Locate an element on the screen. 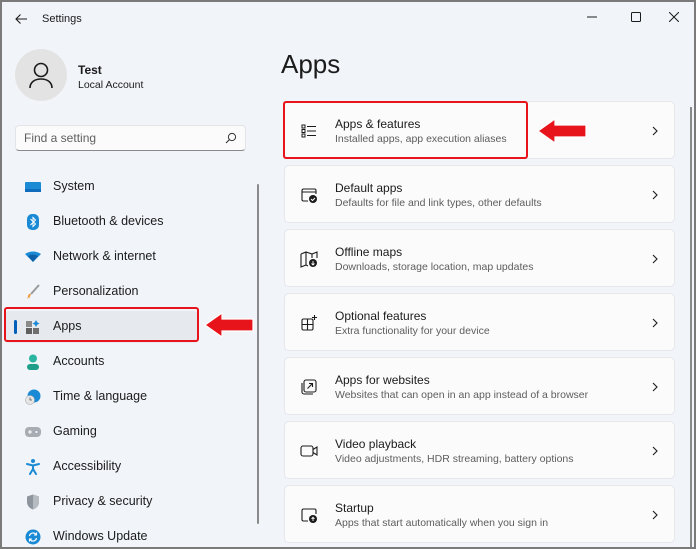 This screenshot has width=696, height=549. main-scrollbar is located at coordinates (691, 327).